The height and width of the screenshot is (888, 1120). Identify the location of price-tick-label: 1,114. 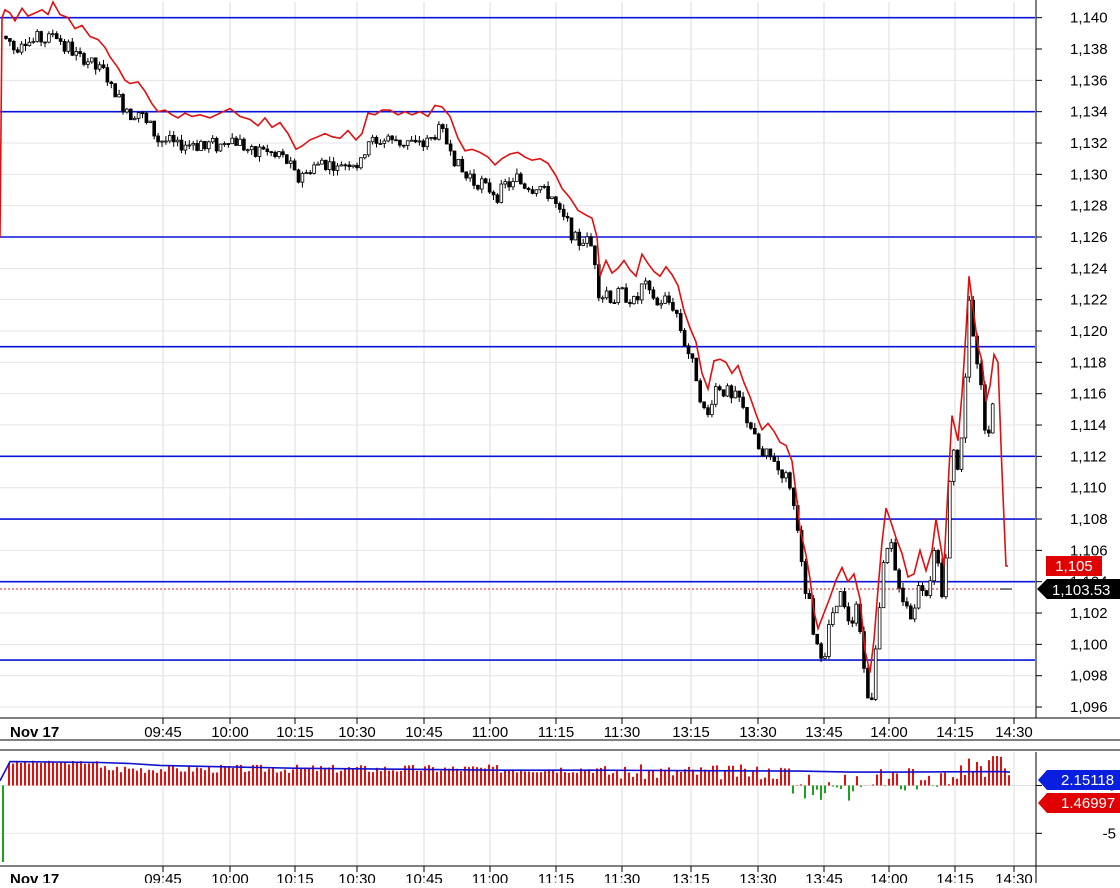
(1088, 425).